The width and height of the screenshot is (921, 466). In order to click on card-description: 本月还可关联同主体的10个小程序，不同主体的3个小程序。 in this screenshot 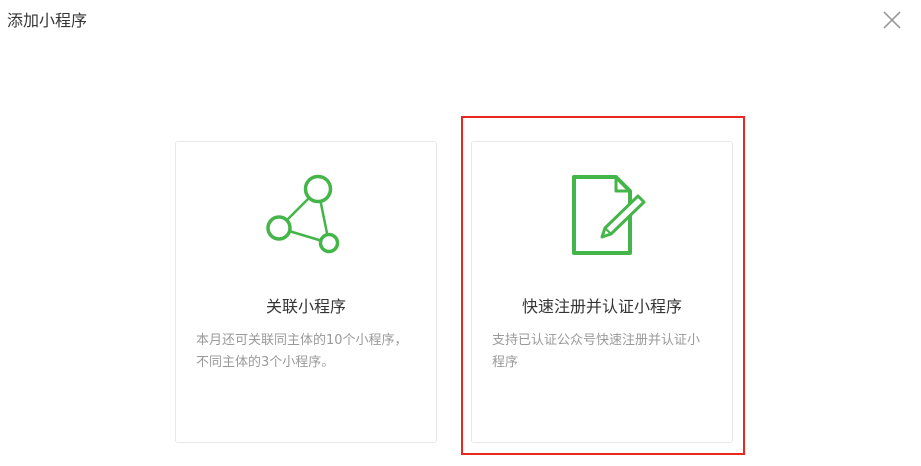, I will do `click(302, 351)`.